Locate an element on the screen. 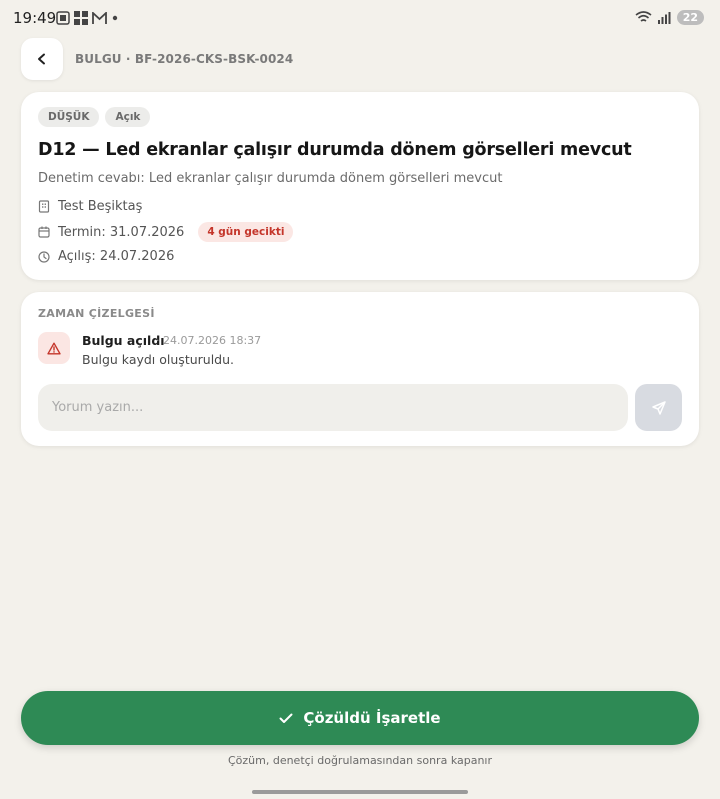 This screenshot has height=799, width=720. severity-badge: DÜŞÜK is located at coordinates (69, 117).